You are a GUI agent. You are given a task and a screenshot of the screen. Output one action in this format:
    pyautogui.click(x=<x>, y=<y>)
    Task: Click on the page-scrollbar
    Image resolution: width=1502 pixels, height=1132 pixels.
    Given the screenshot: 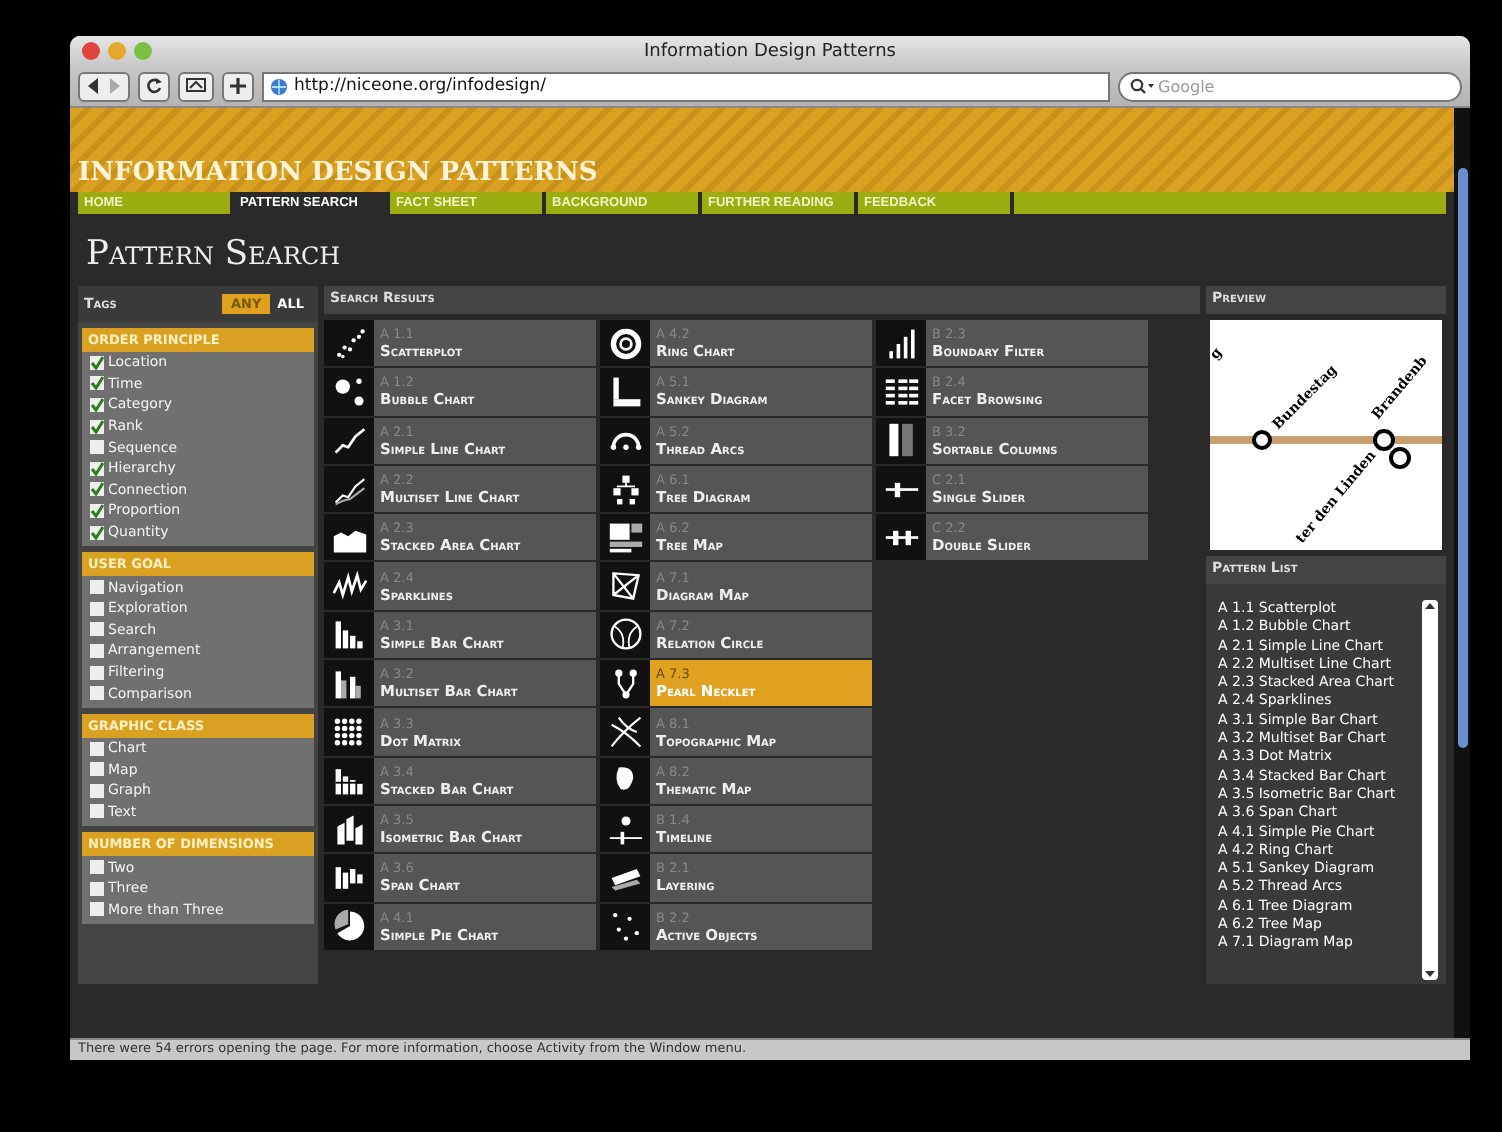 What is the action you would take?
    pyautogui.click(x=1462, y=573)
    